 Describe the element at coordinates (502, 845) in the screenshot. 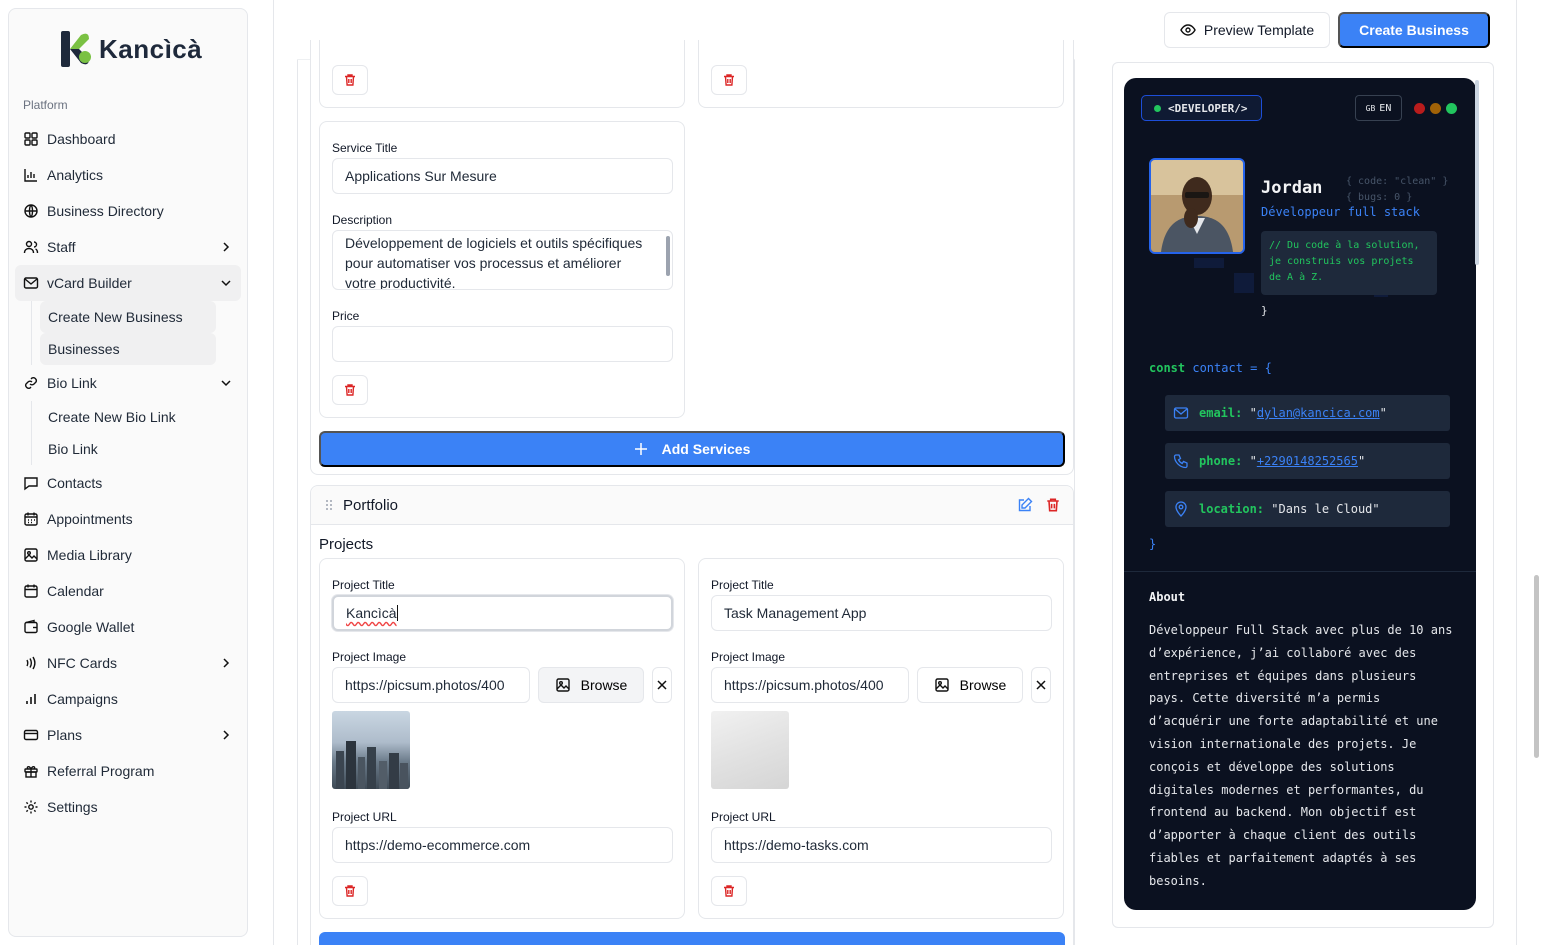

I see `project-url-input: https://demo-ecommerce.com` at that location.